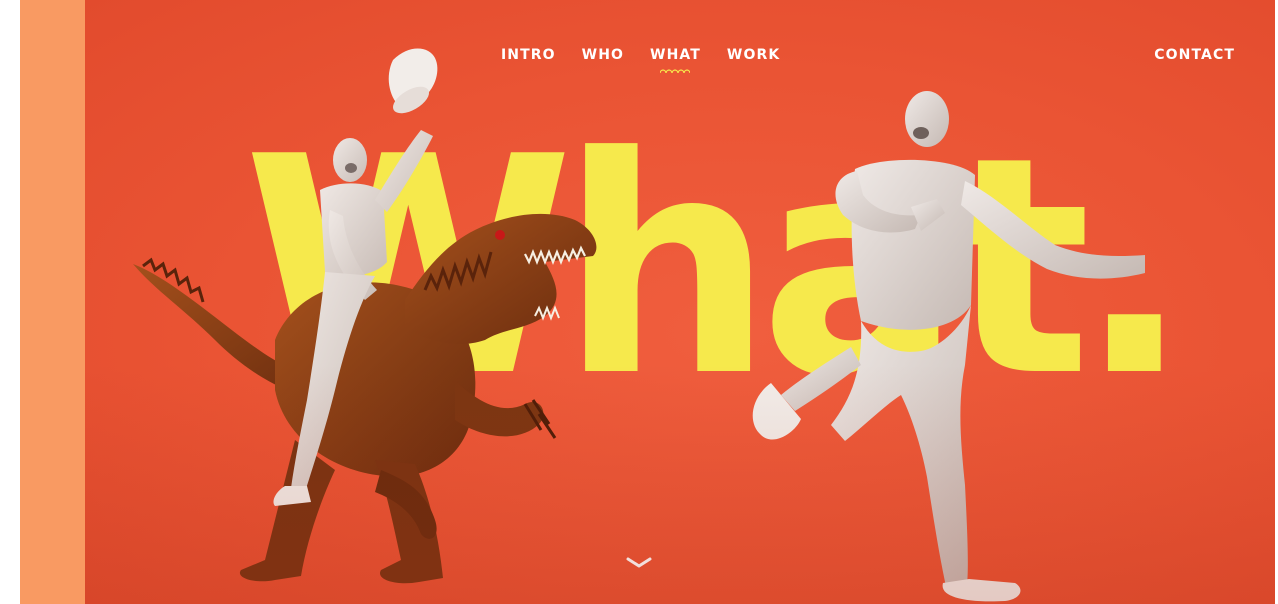 The width and height of the screenshot is (1278, 604). What do you see at coordinates (753, 55) in the screenshot?
I see `nav-item-work: WORK` at bounding box center [753, 55].